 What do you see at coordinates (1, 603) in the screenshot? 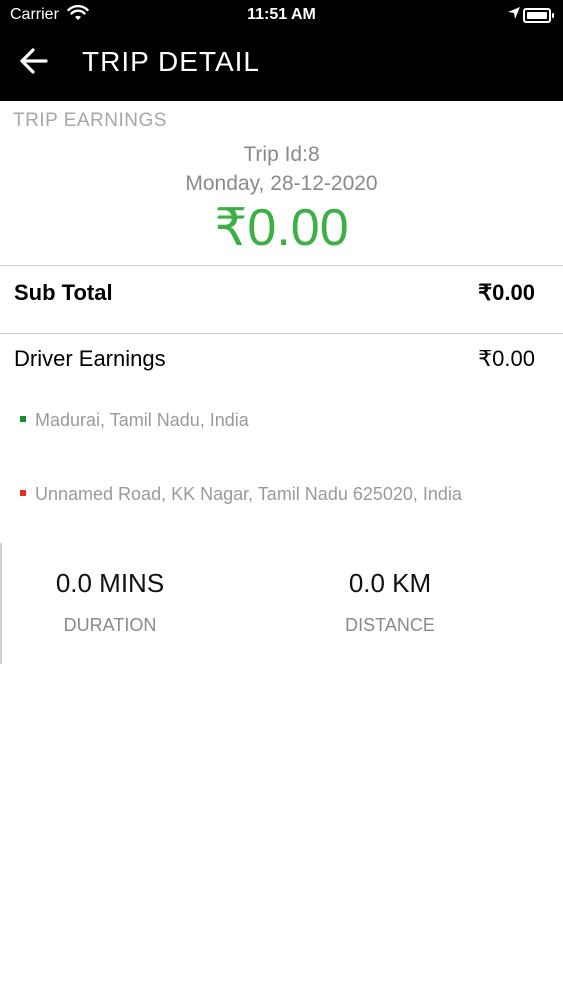
I see `stats-left-border` at bounding box center [1, 603].